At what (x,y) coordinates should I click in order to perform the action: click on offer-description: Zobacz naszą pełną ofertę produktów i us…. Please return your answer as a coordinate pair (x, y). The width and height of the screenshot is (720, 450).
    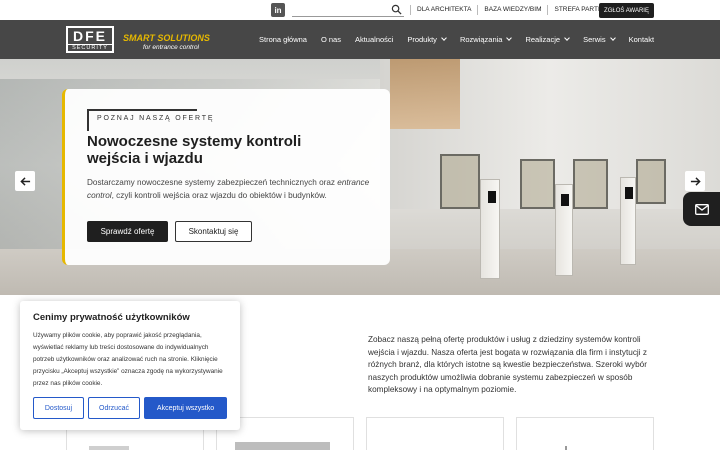
    Looking at the image, I should click on (507, 364).